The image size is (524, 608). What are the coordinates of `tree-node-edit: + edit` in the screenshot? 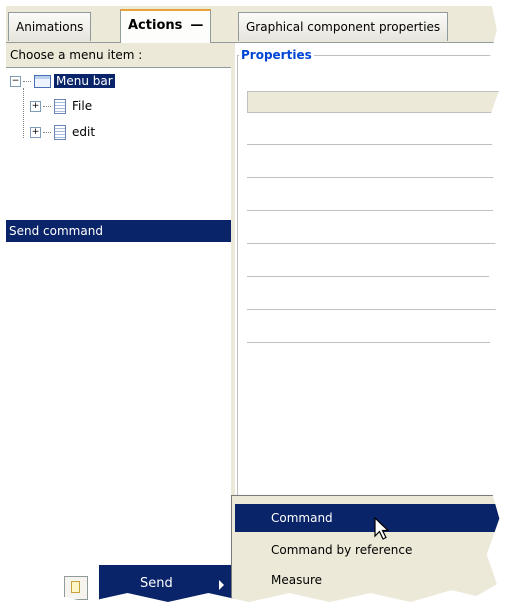 It's located at (62, 132).